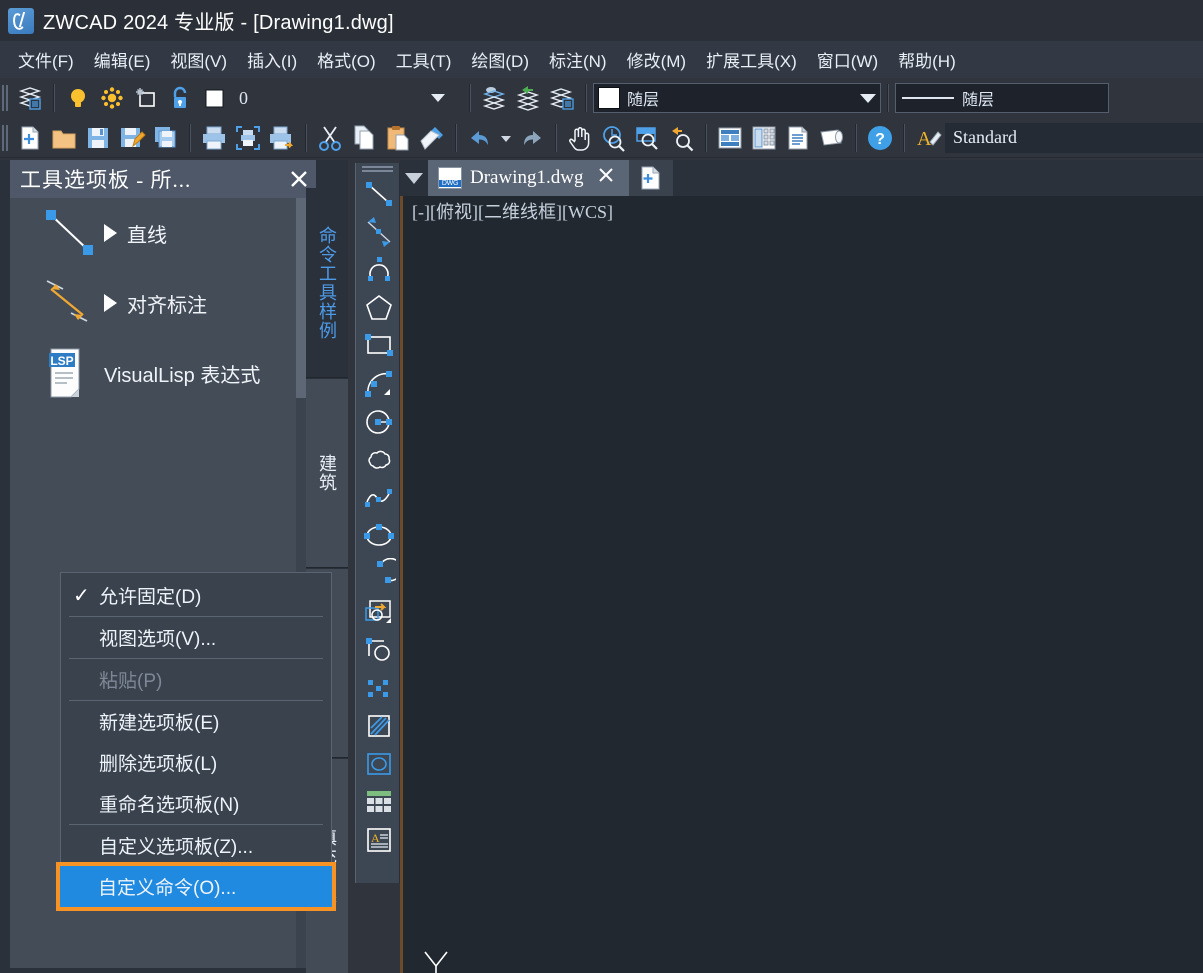  Describe the element at coordinates (272, 59) in the screenshot. I see `menu-item-insert: 插入(I)` at that location.